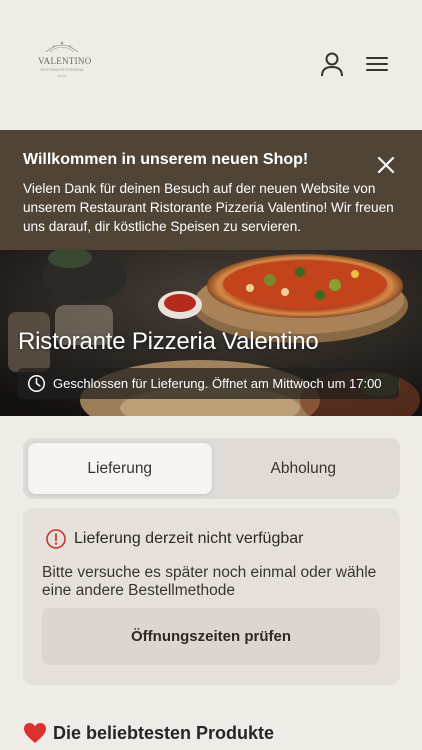 This screenshot has width=422, height=750. I want to click on check-opening-hours-button: Öffnungszeiten prüfen, so click(211, 636).